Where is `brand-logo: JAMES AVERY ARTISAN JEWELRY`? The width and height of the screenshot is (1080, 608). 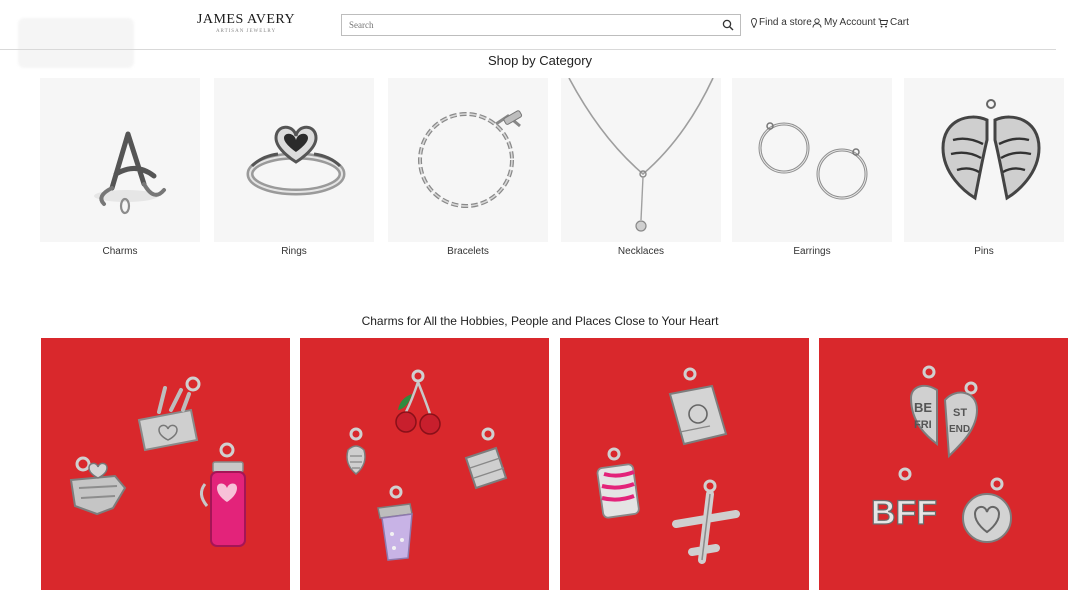 brand-logo: JAMES AVERY ARTISAN JEWELRY is located at coordinates (246, 26).